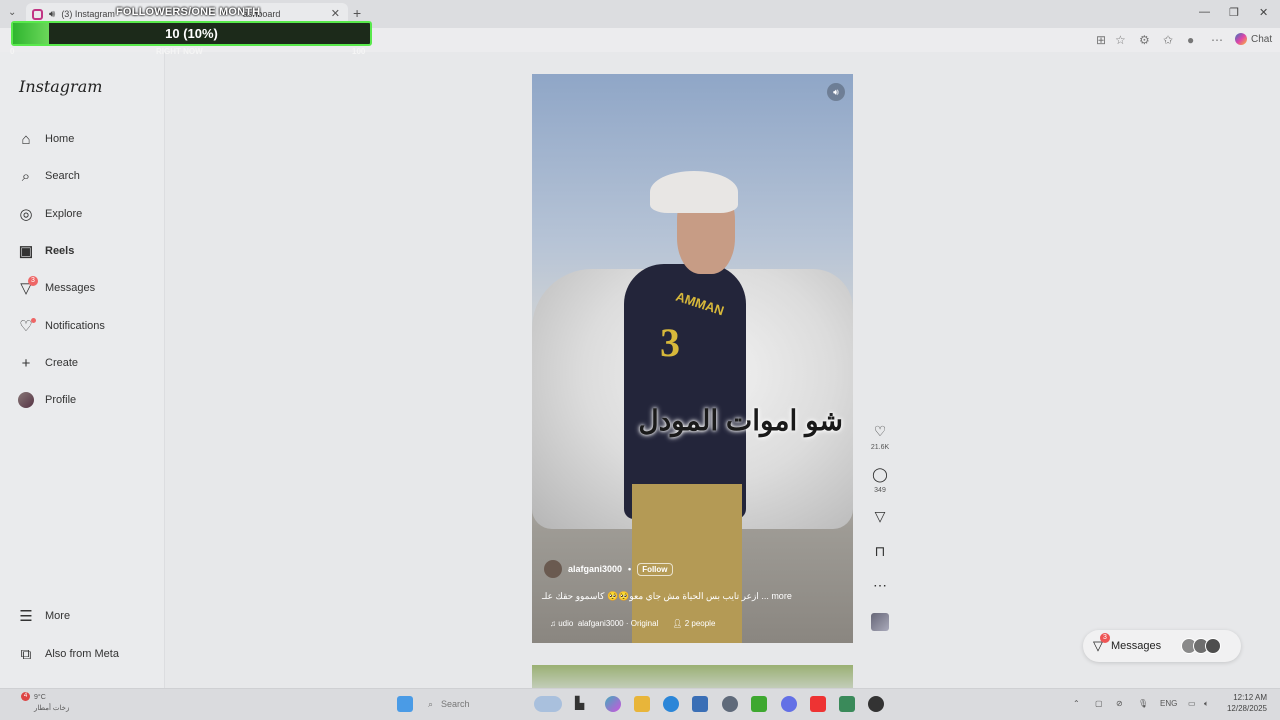  What do you see at coordinates (700, 704) in the screenshot?
I see `store-icon` at bounding box center [700, 704].